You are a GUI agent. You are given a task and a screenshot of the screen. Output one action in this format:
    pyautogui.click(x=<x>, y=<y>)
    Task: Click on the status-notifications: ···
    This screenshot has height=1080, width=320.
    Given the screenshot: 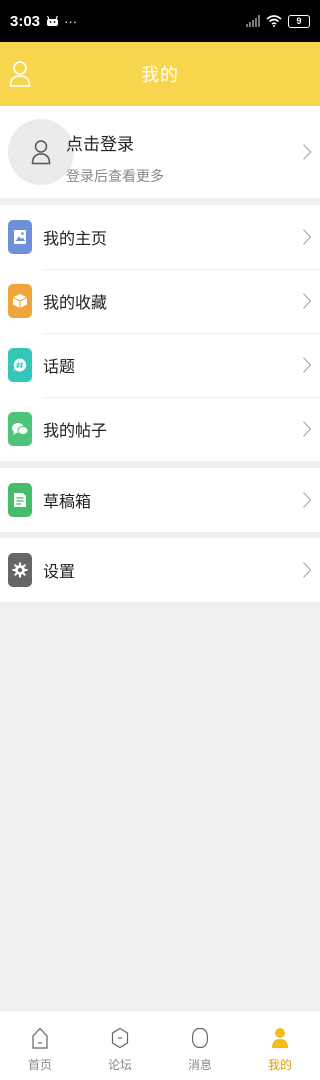 What is the action you would take?
    pyautogui.click(x=61, y=21)
    